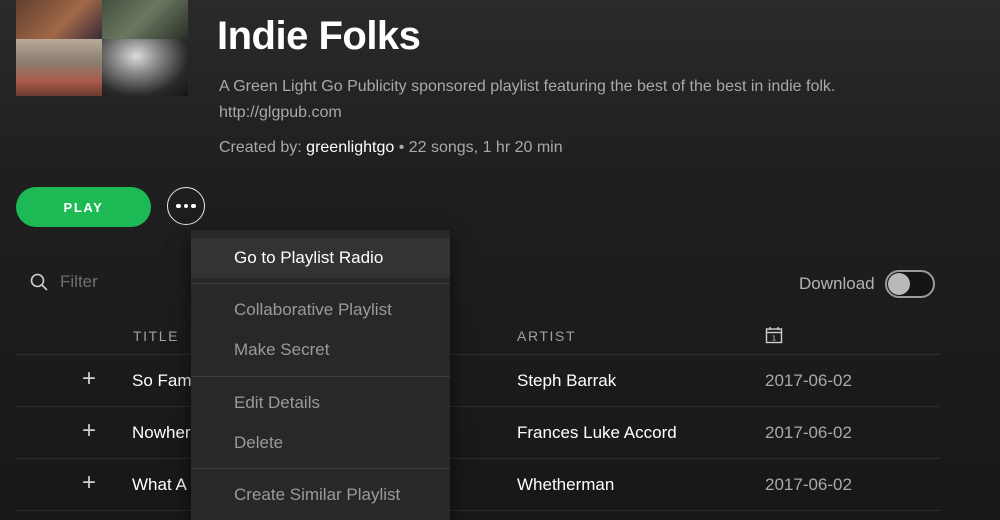 Image resolution: width=1000 pixels, height=520 pixels. I want to click on column-header-date: 1, so click(774, 337).